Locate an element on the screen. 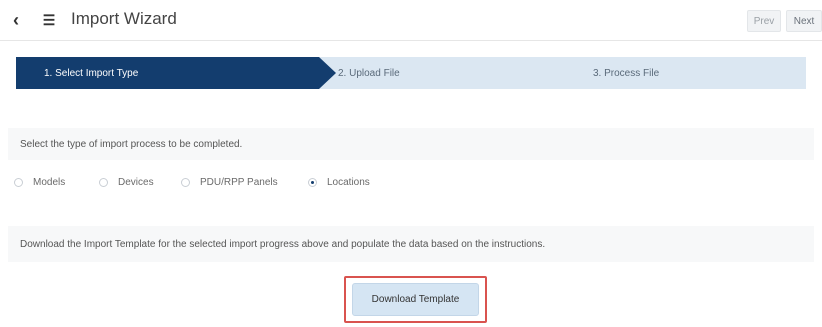 The image size is (822, 327). import-type-radio-group: Models Devices PDU/RPP Panels Locations is located at coordinates (214, 182).